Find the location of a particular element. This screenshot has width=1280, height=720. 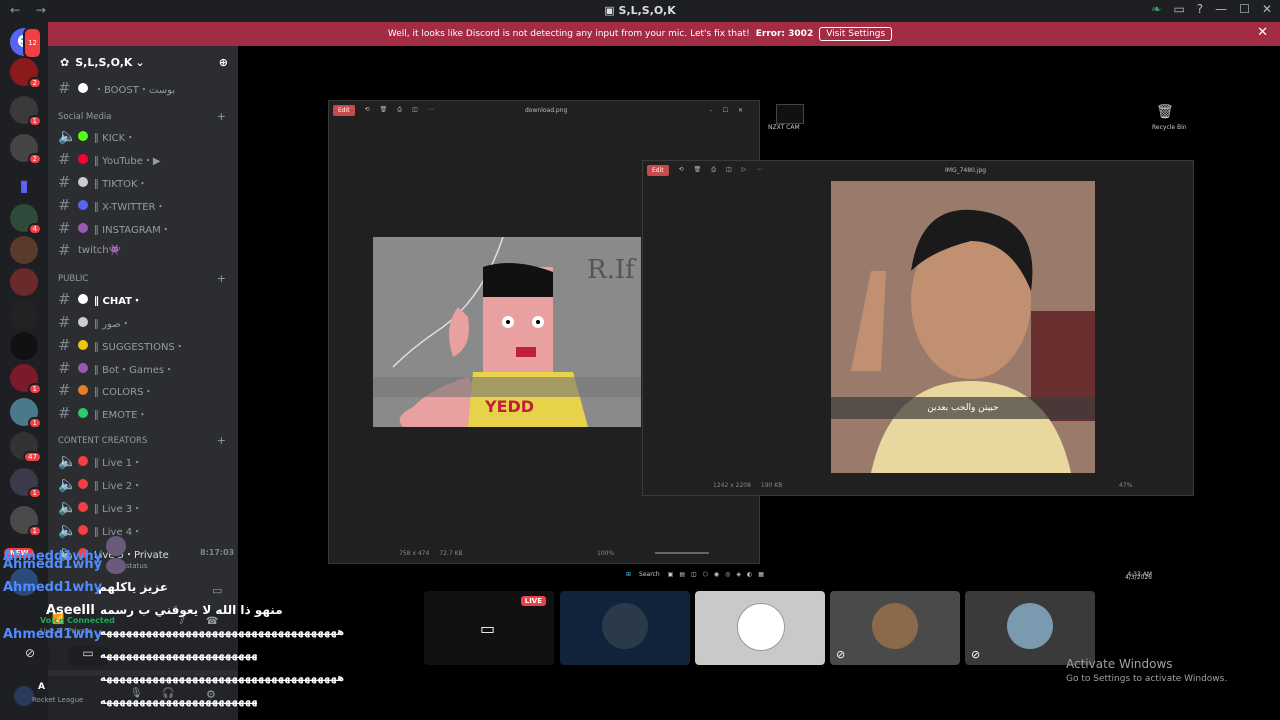

zoom-level: 47% is located at coordinates (1125, 485).